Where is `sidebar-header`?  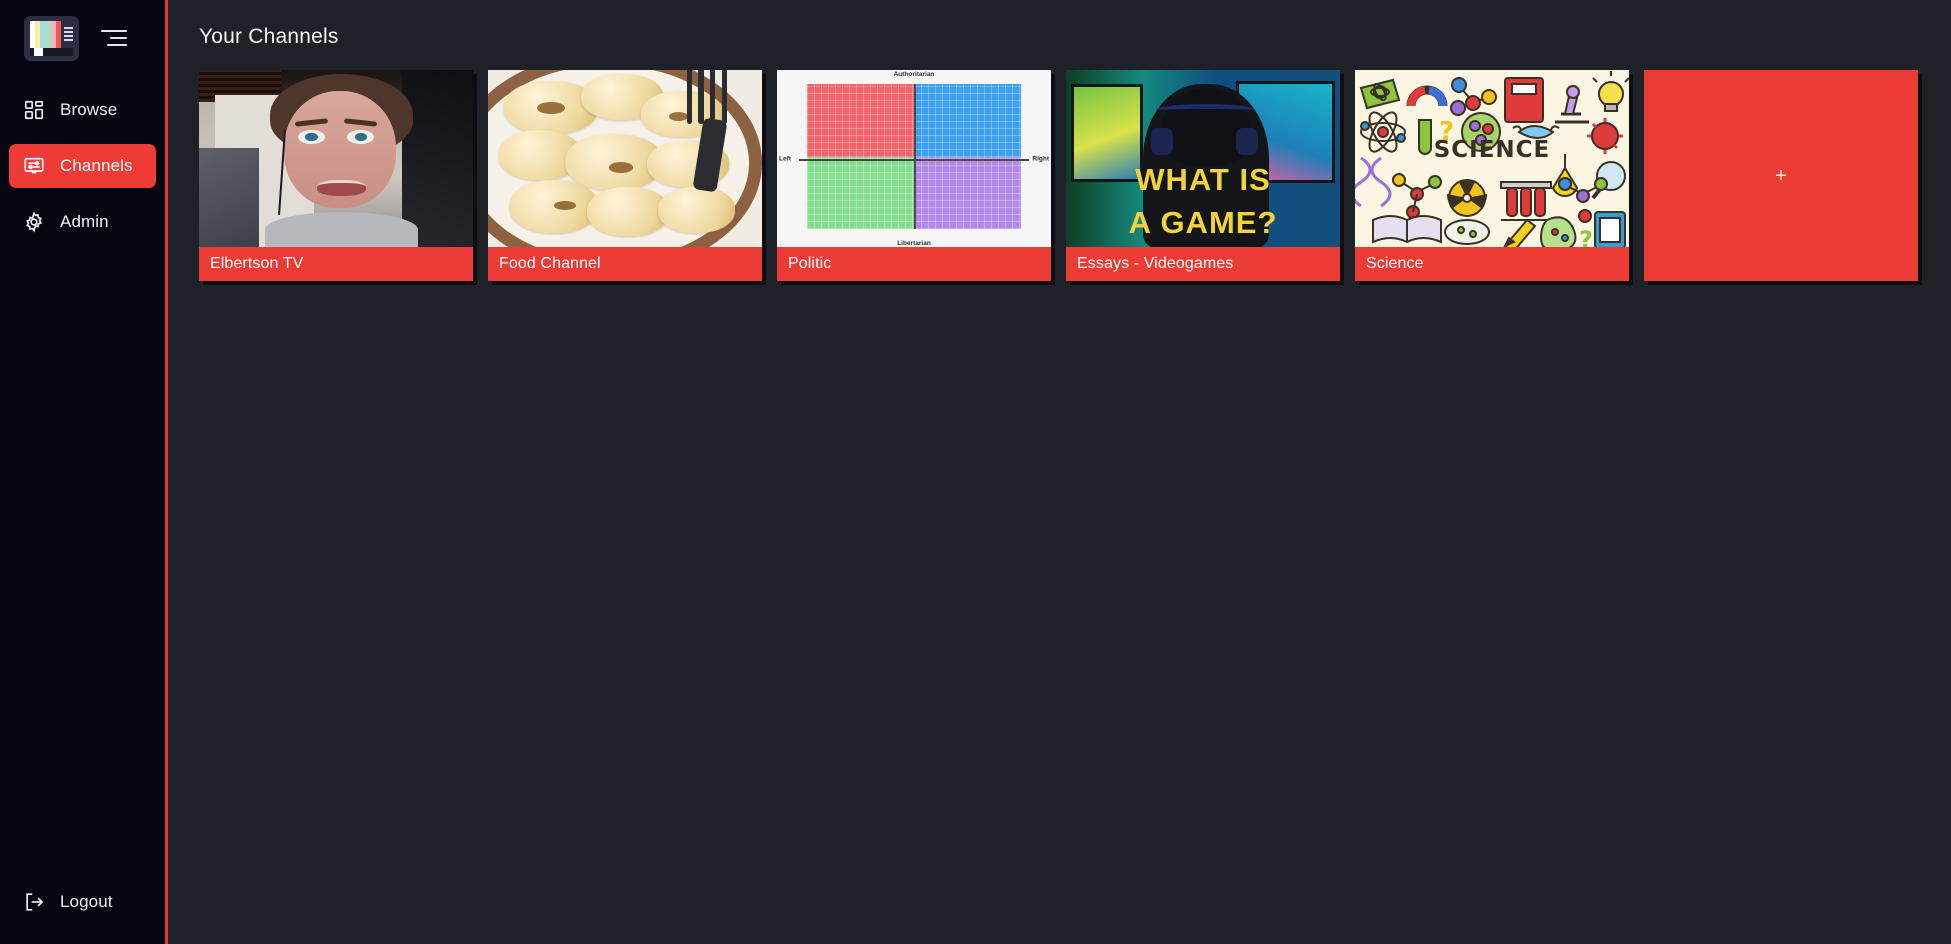
sidebar-header is located at coordinates (82, 31).